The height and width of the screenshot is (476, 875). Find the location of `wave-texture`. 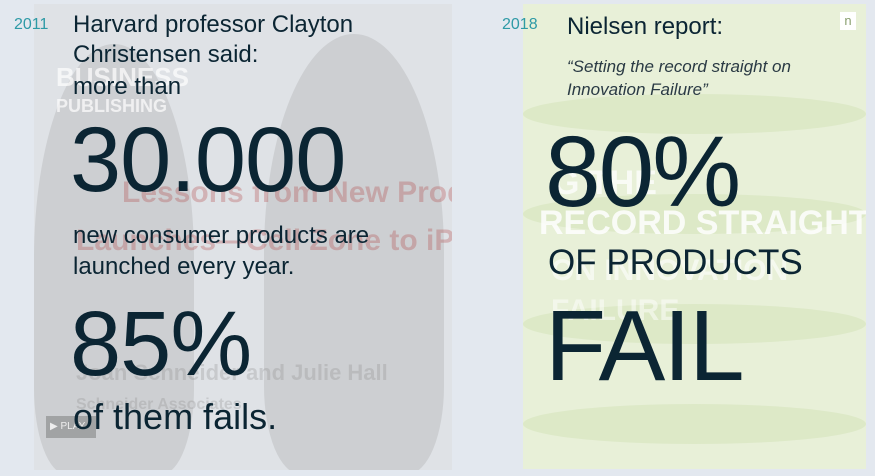

wave-texture is located at coordinates (694, 424).